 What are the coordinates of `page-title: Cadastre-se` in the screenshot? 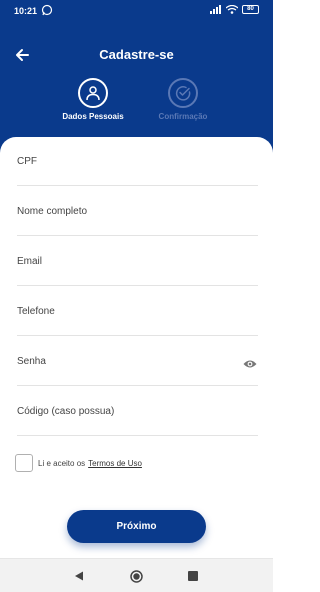 It's located at (136, 54).